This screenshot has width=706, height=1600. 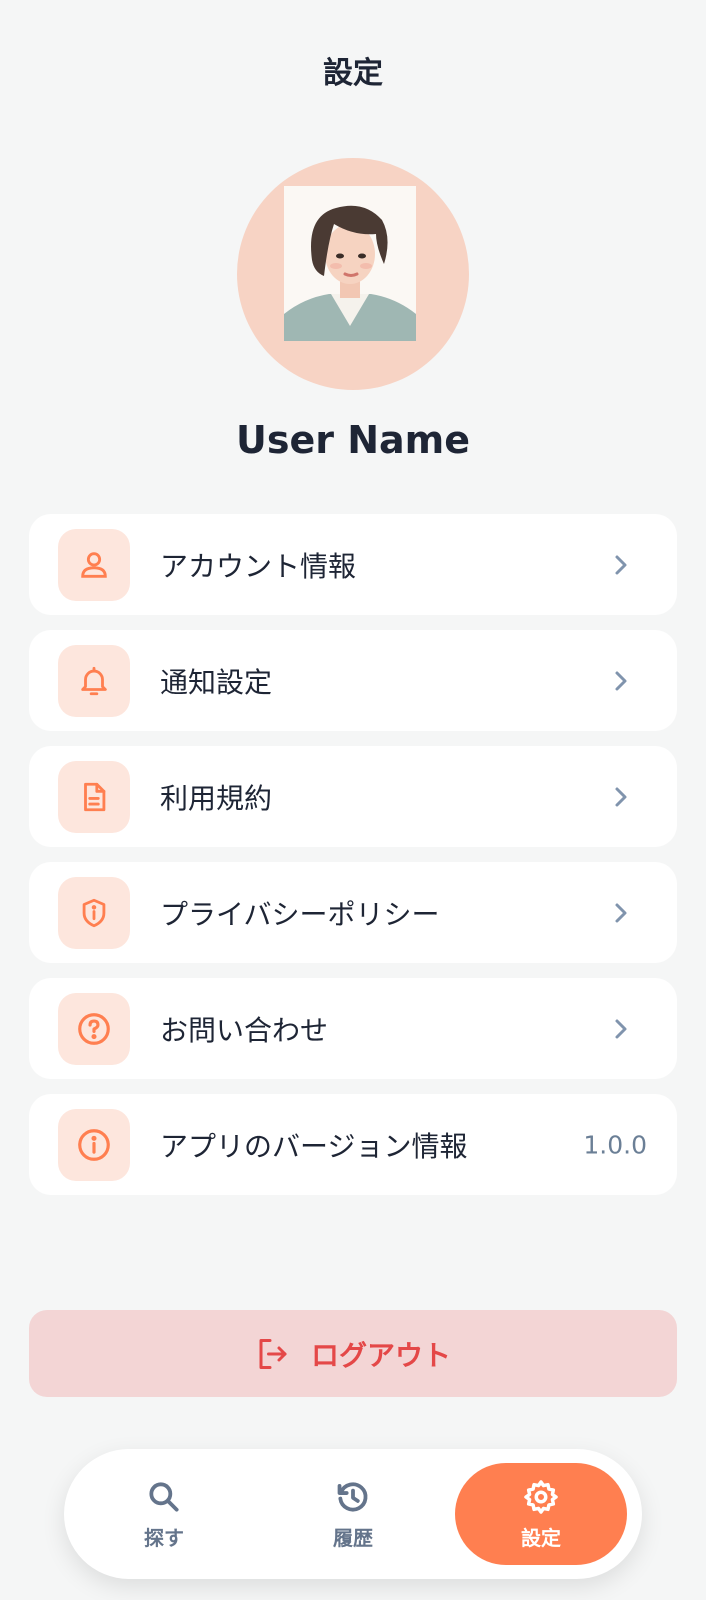 What do you see at coordinates (353, 796) in the screenshot?
I see `menu-item-terms: 利用規約` at bounding box center [353, 796].